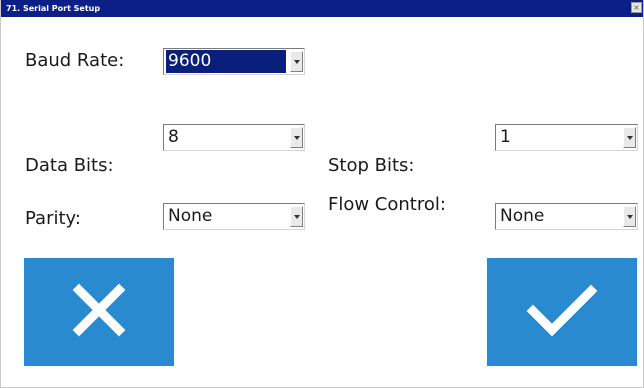  What do you see at coordinates (371, 165) in the screenshot?
I see `stop-bits-label: Stop Bits:` at bounding box center [371, 165].